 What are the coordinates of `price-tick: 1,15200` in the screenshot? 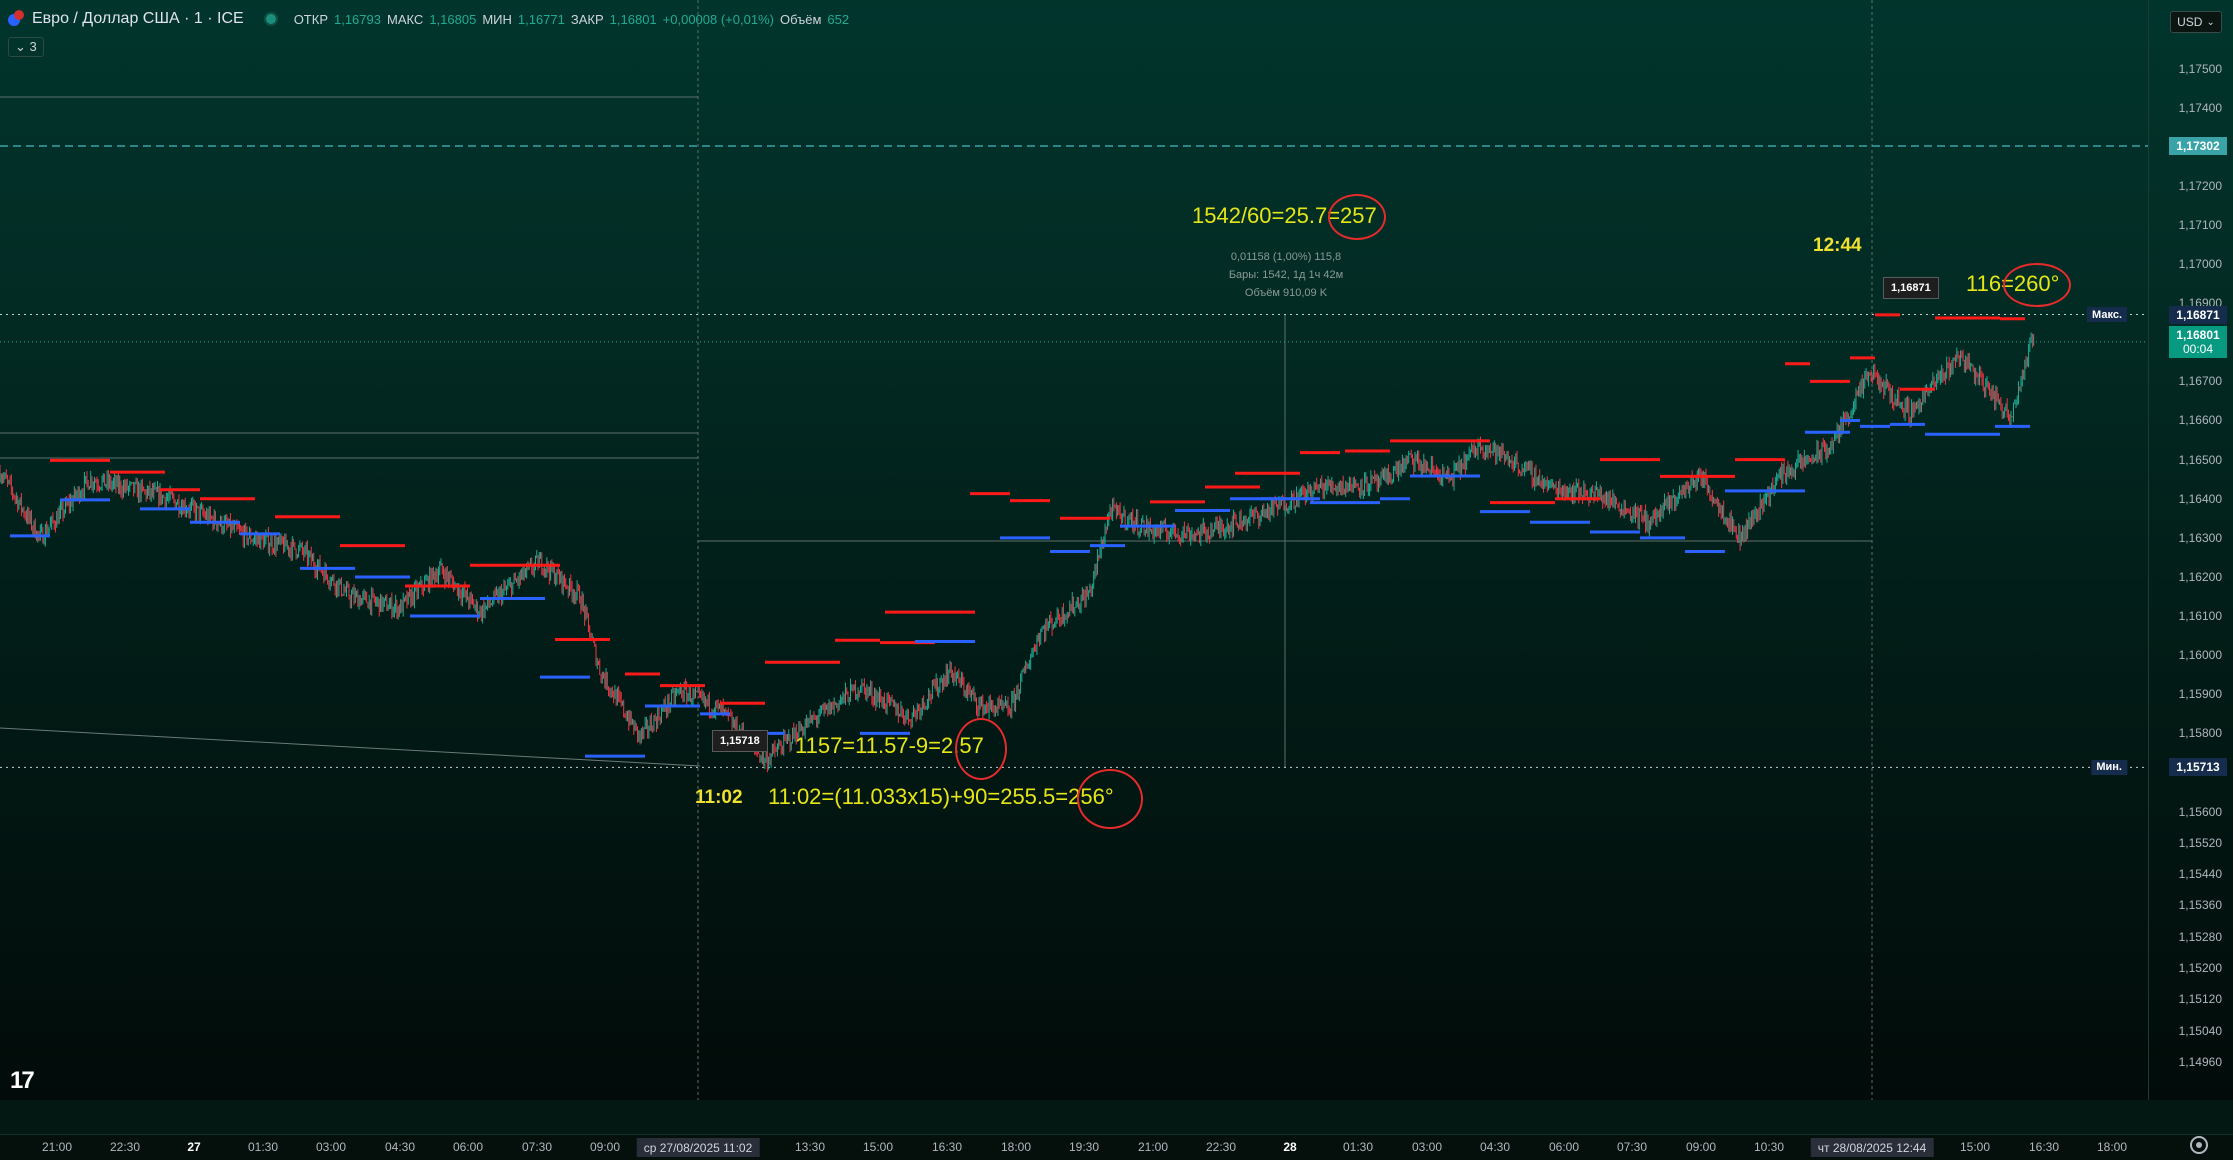 It's located at (2200, 968).